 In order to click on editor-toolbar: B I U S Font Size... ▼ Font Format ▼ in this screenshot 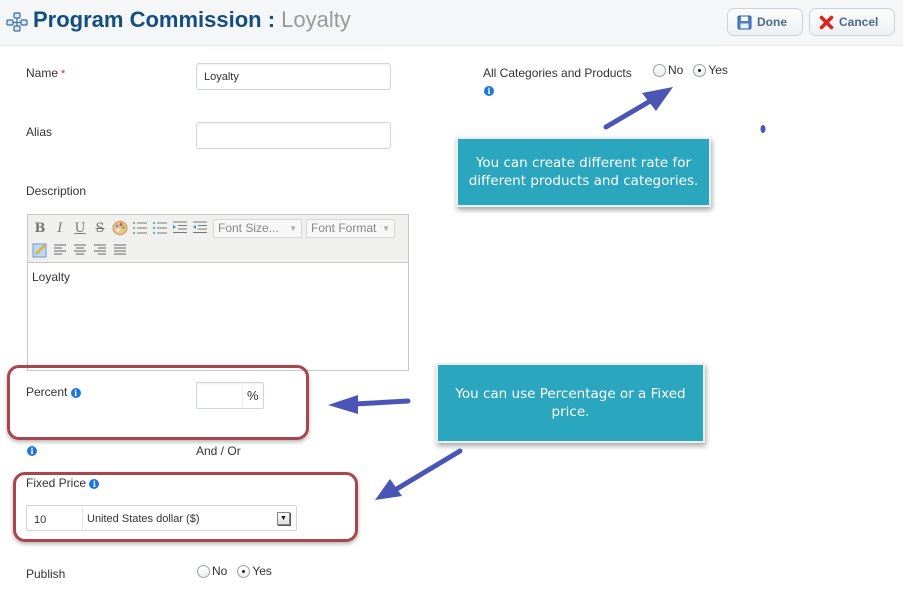, I will do `click(218, 239)`.